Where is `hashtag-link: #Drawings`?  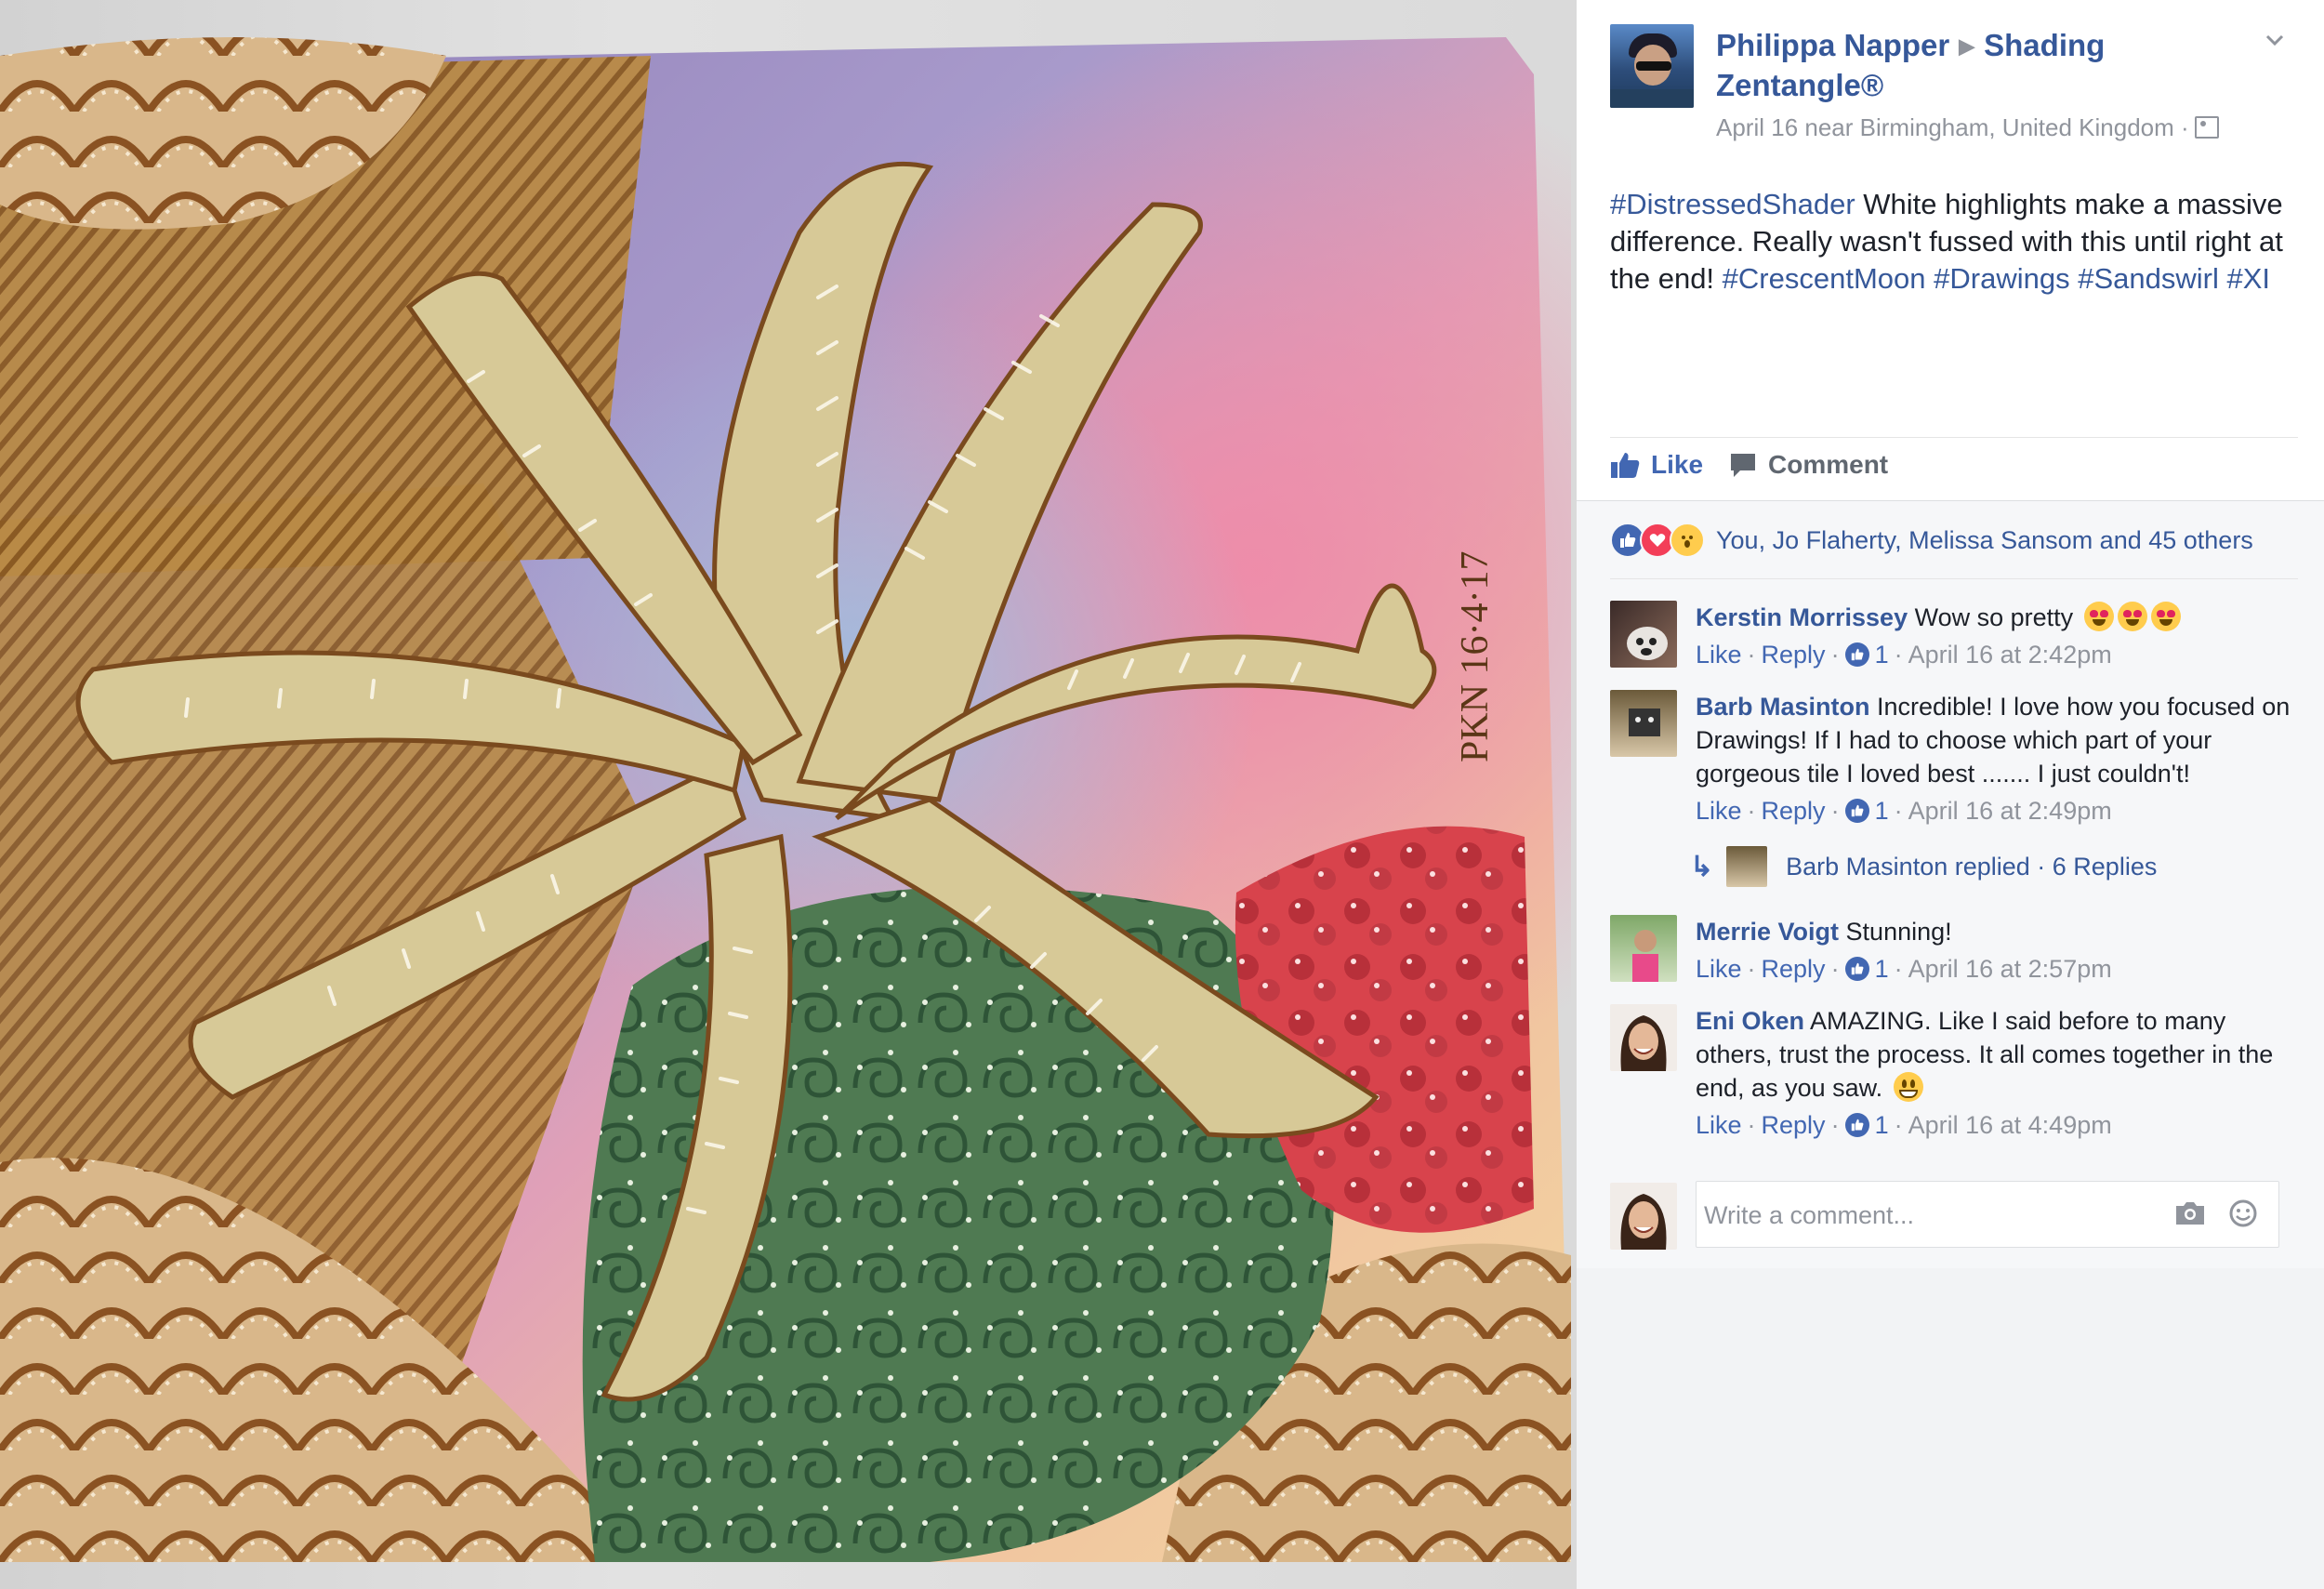 hashtag-link: #Drawings is located at coordinates (2001, 278).